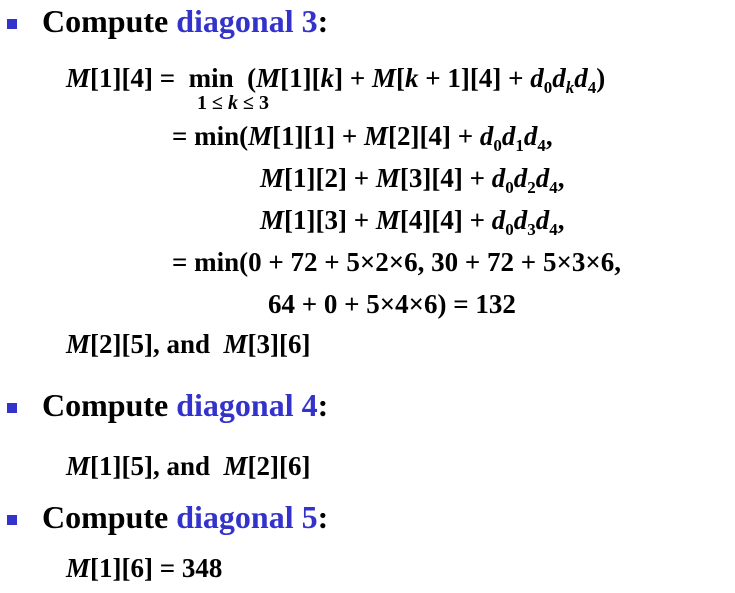  What do you see at coordinates (392, 304) in the screenshot?
I see `equation-line-6: 64 + 0 + 5×4×6) = 132` at bounding box center [392, 304].